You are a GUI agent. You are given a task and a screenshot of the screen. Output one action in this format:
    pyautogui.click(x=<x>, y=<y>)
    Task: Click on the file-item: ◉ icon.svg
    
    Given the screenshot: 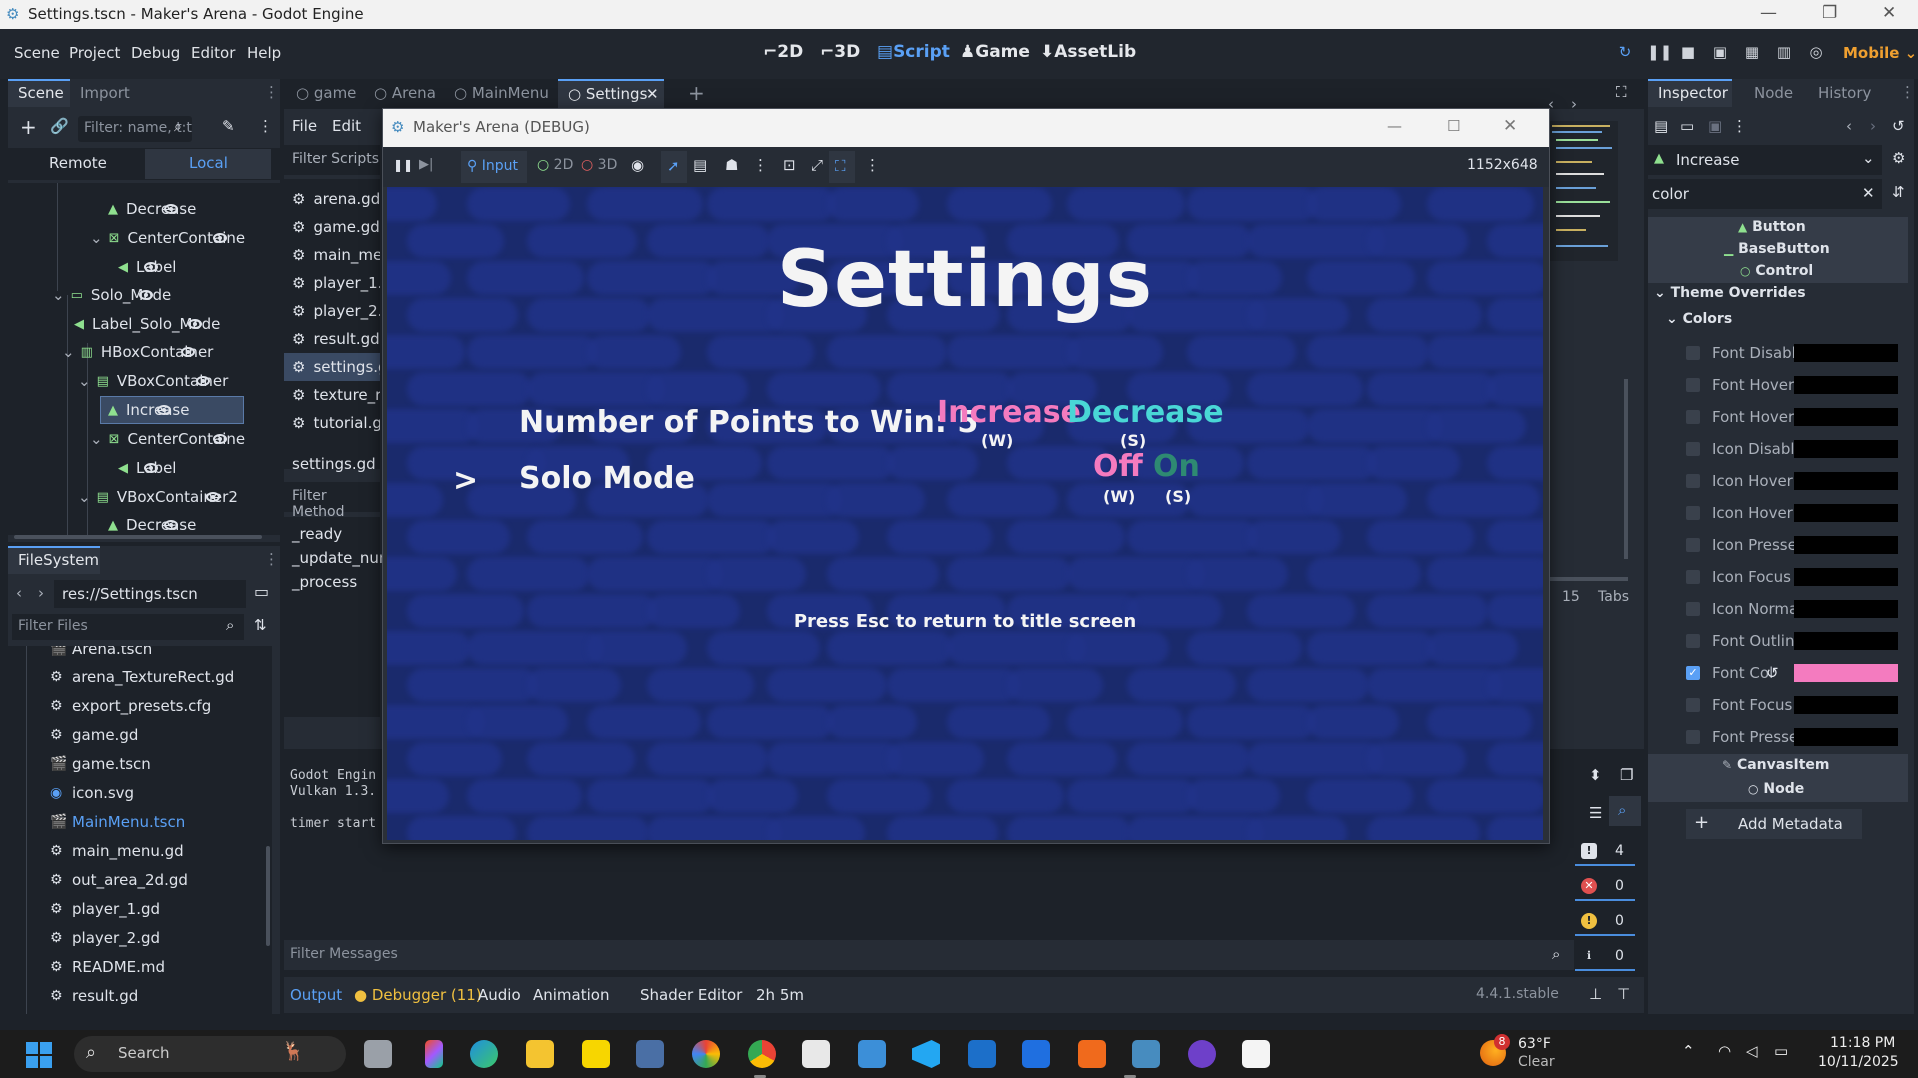 What is the action you would take?
    pyautogui.click(x=71, y=792)
    